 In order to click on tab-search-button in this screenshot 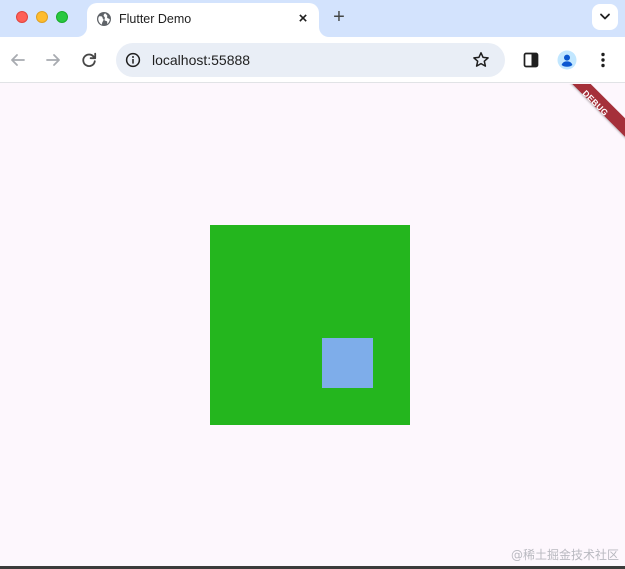, I will do `click(605, 17)`.